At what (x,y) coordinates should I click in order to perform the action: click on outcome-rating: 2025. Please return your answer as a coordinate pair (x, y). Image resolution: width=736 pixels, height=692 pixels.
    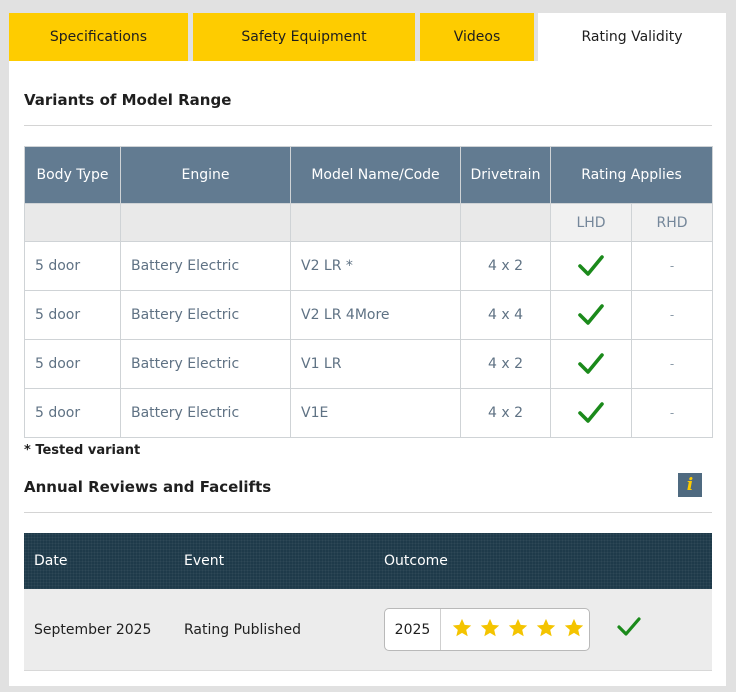
    Looking at the image, I should click on (487, 629).